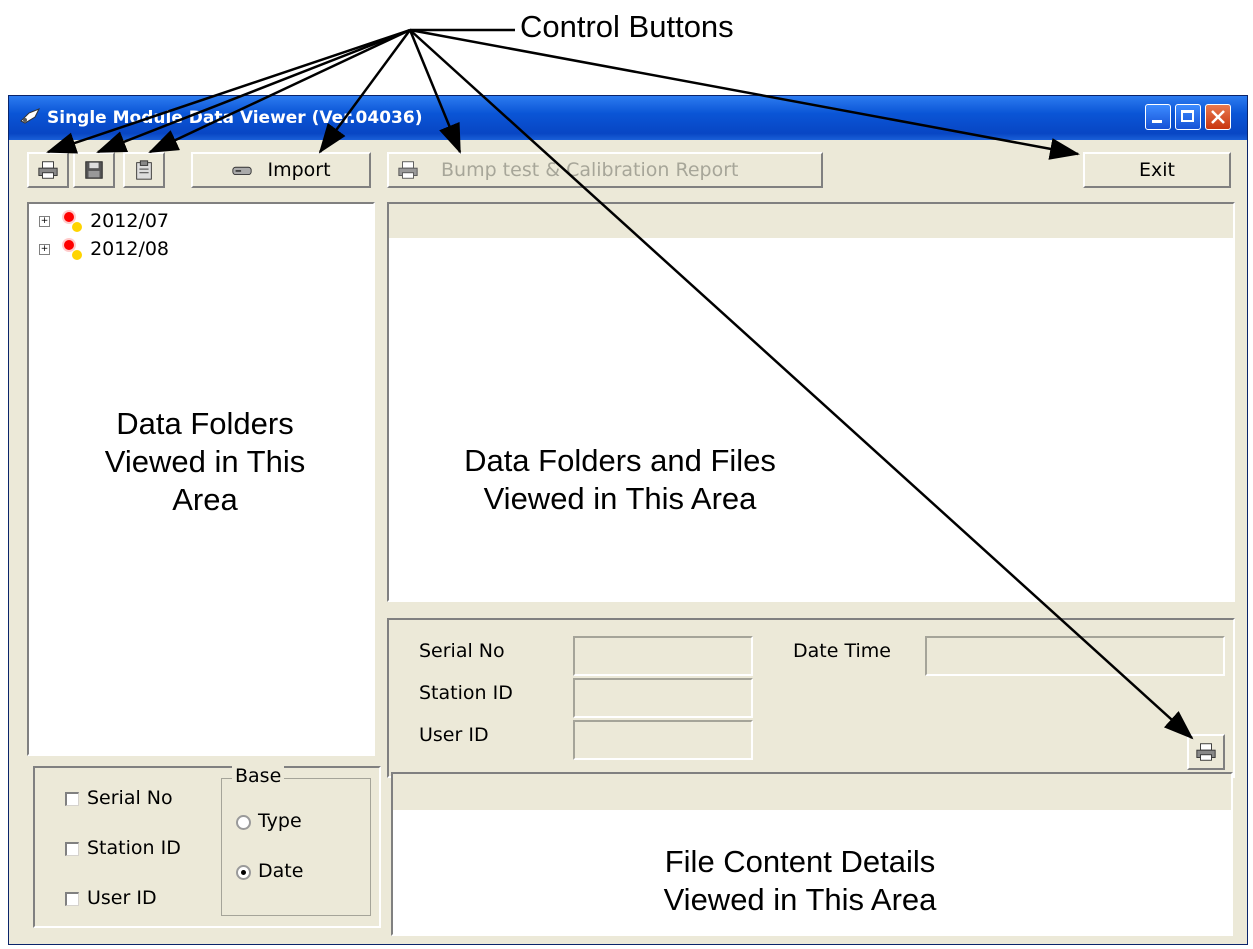 This screenshot has width=1253, height=949. I want to click on arrow-to-print, so click(228, 91).